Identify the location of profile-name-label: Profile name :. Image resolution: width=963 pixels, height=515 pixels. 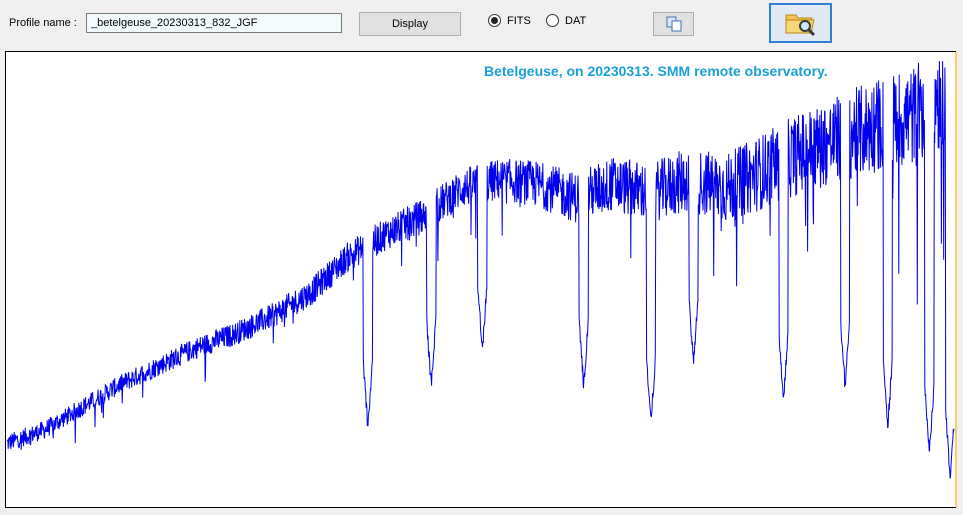
(43, 23).